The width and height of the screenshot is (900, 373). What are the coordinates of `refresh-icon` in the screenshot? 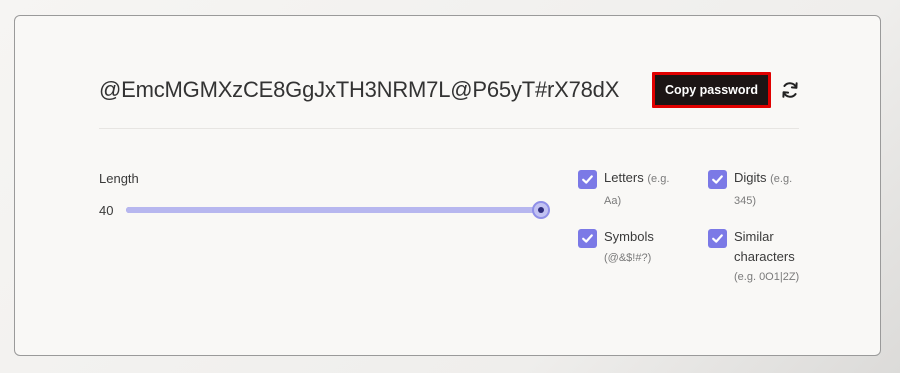 It's located at (790, 90).